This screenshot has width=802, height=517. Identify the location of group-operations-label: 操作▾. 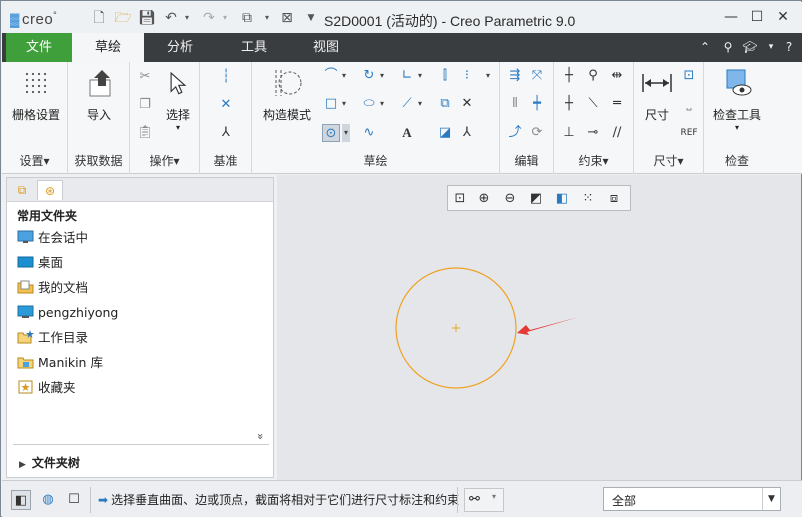
(164, 160).